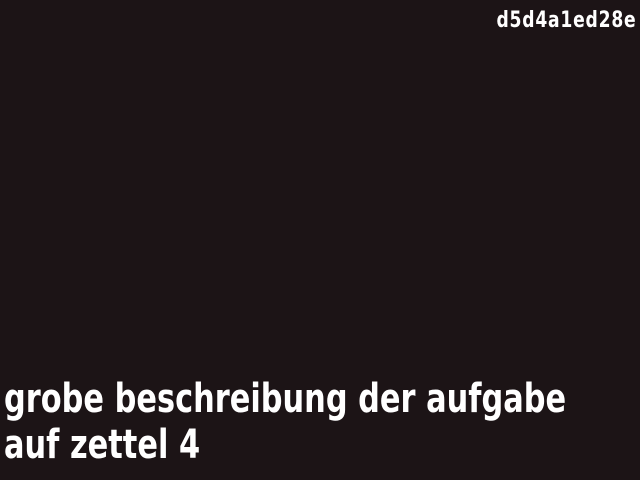 This screenshot has width=640, height=480. I want to click on caption-line-1: grobe beschreibung der aufgabe, so click(285, 399).